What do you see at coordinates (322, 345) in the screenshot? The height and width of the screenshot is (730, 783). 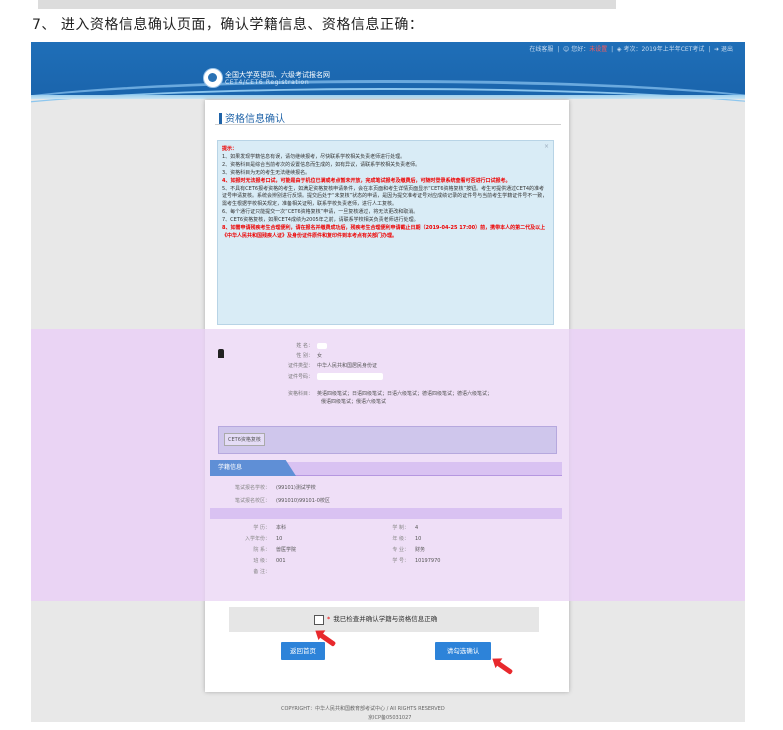 I see `name-redacted` at bounding box center [322, 345].